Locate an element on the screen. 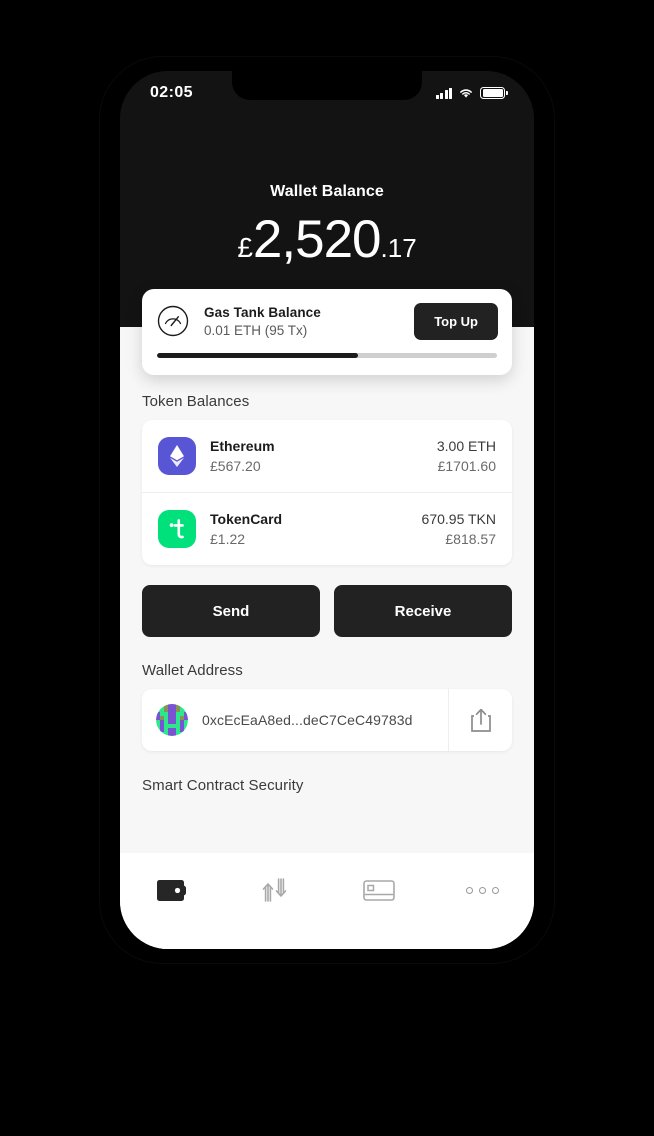 This screenshot has height=1136, width=654. wallet-icon is located at coordinates (171, 890).